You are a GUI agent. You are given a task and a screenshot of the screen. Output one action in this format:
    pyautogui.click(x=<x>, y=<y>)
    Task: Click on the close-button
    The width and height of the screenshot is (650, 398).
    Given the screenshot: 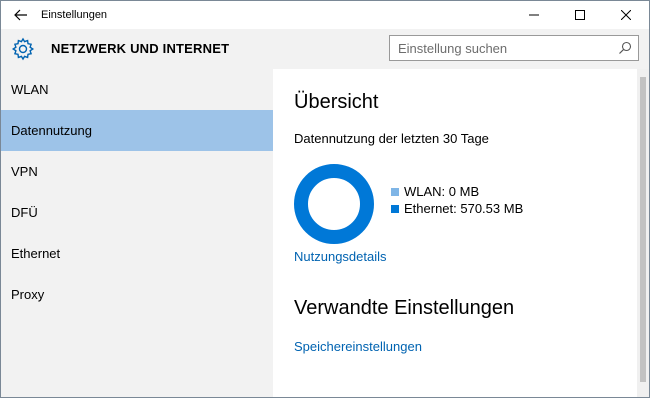 What is the action you would take?
    pyautogui.click(x=626, y=15)
    